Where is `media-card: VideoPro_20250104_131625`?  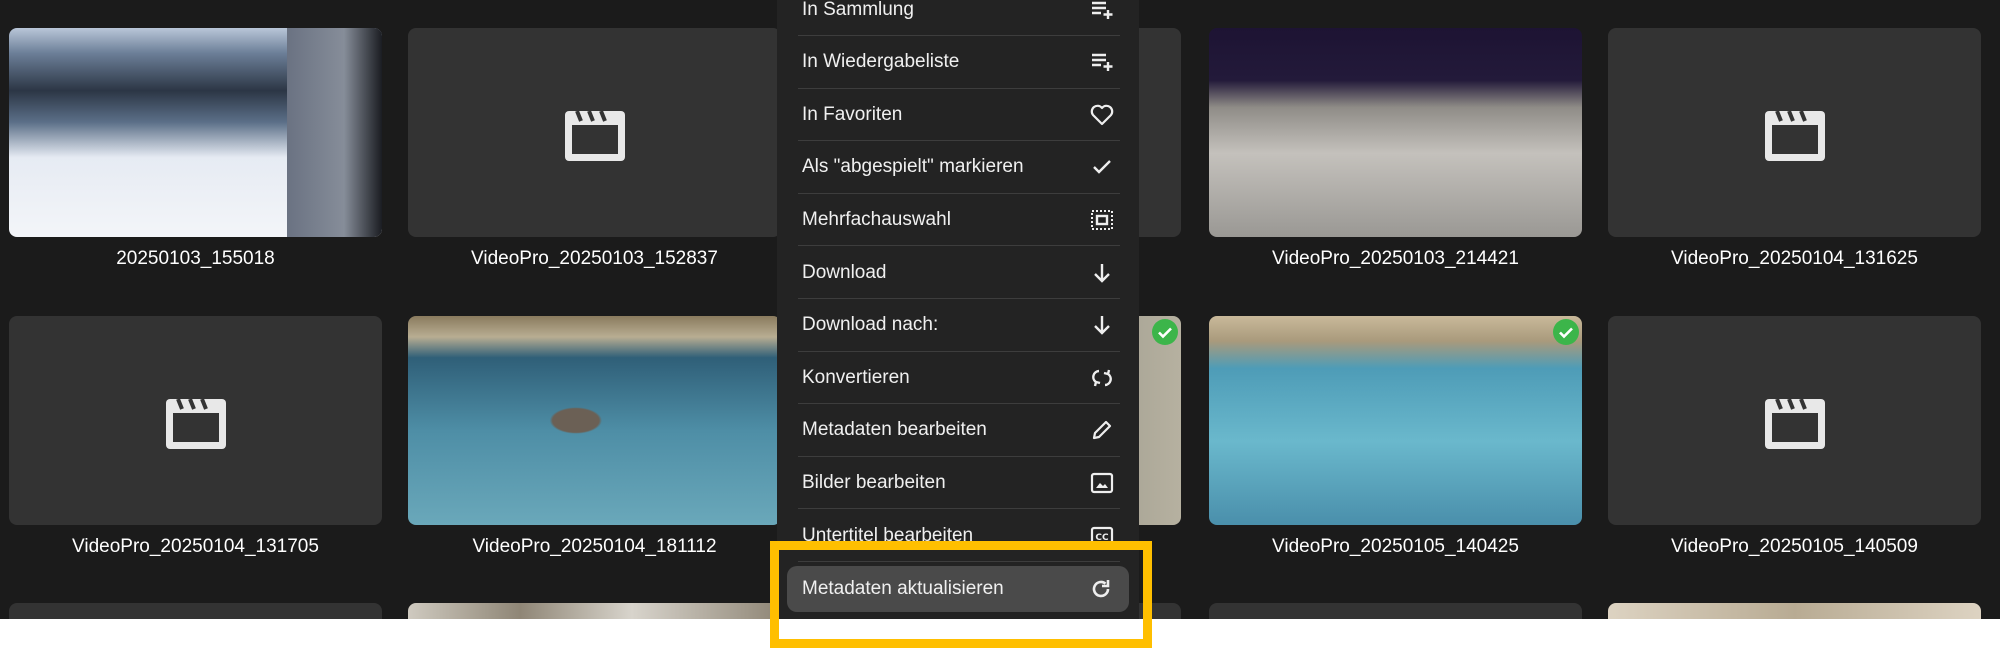
media-card: VideoPro_20250104_131625 is located at coordinates (1794, 149).